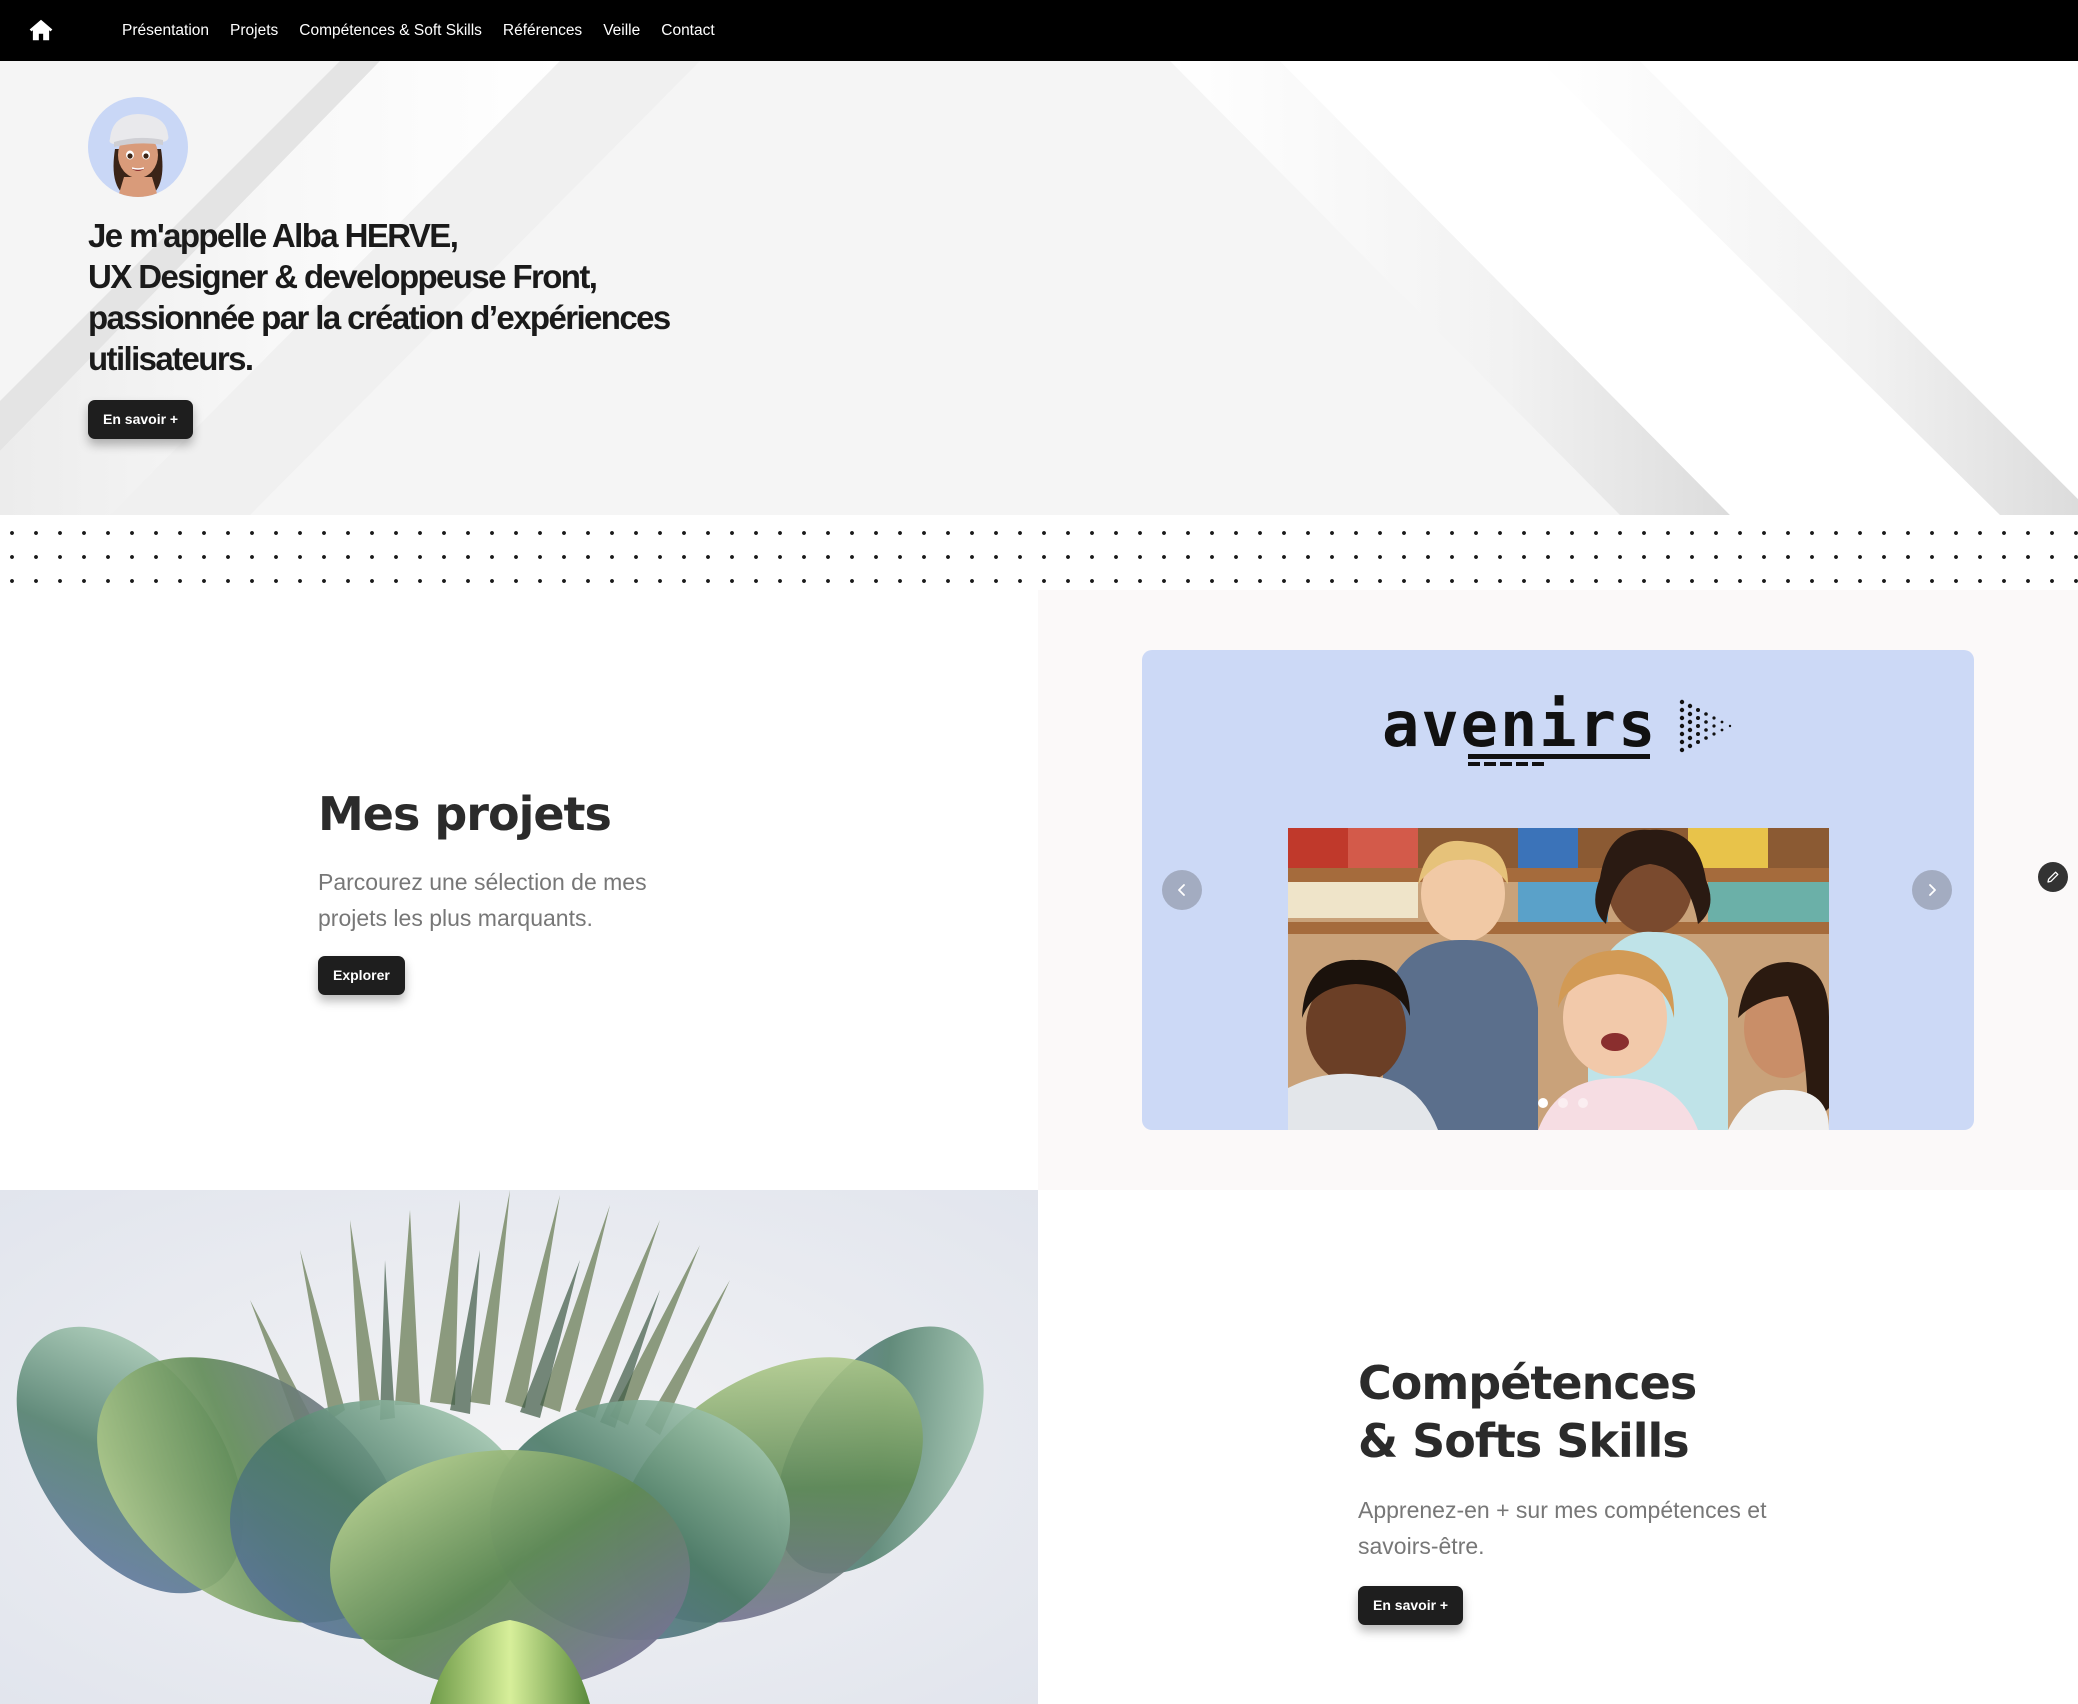 This screenshot has height=1704, width=2078. Describe the element at coordinates (254, 31) in the screenshot. I see `nav-link-projets: Projets` at that location.